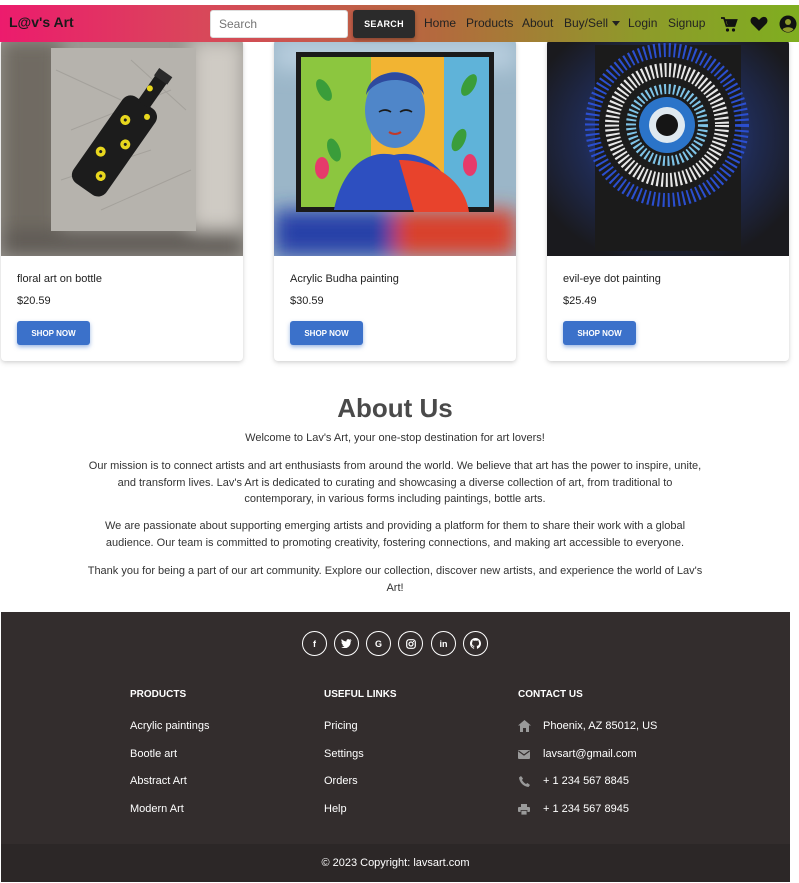 This screenshot has width=799, height=883. What do you see at coordinates (550, 694) in the screenshot?
I see `contact-heading: CONTACT US` at bounding box center [550, 694].